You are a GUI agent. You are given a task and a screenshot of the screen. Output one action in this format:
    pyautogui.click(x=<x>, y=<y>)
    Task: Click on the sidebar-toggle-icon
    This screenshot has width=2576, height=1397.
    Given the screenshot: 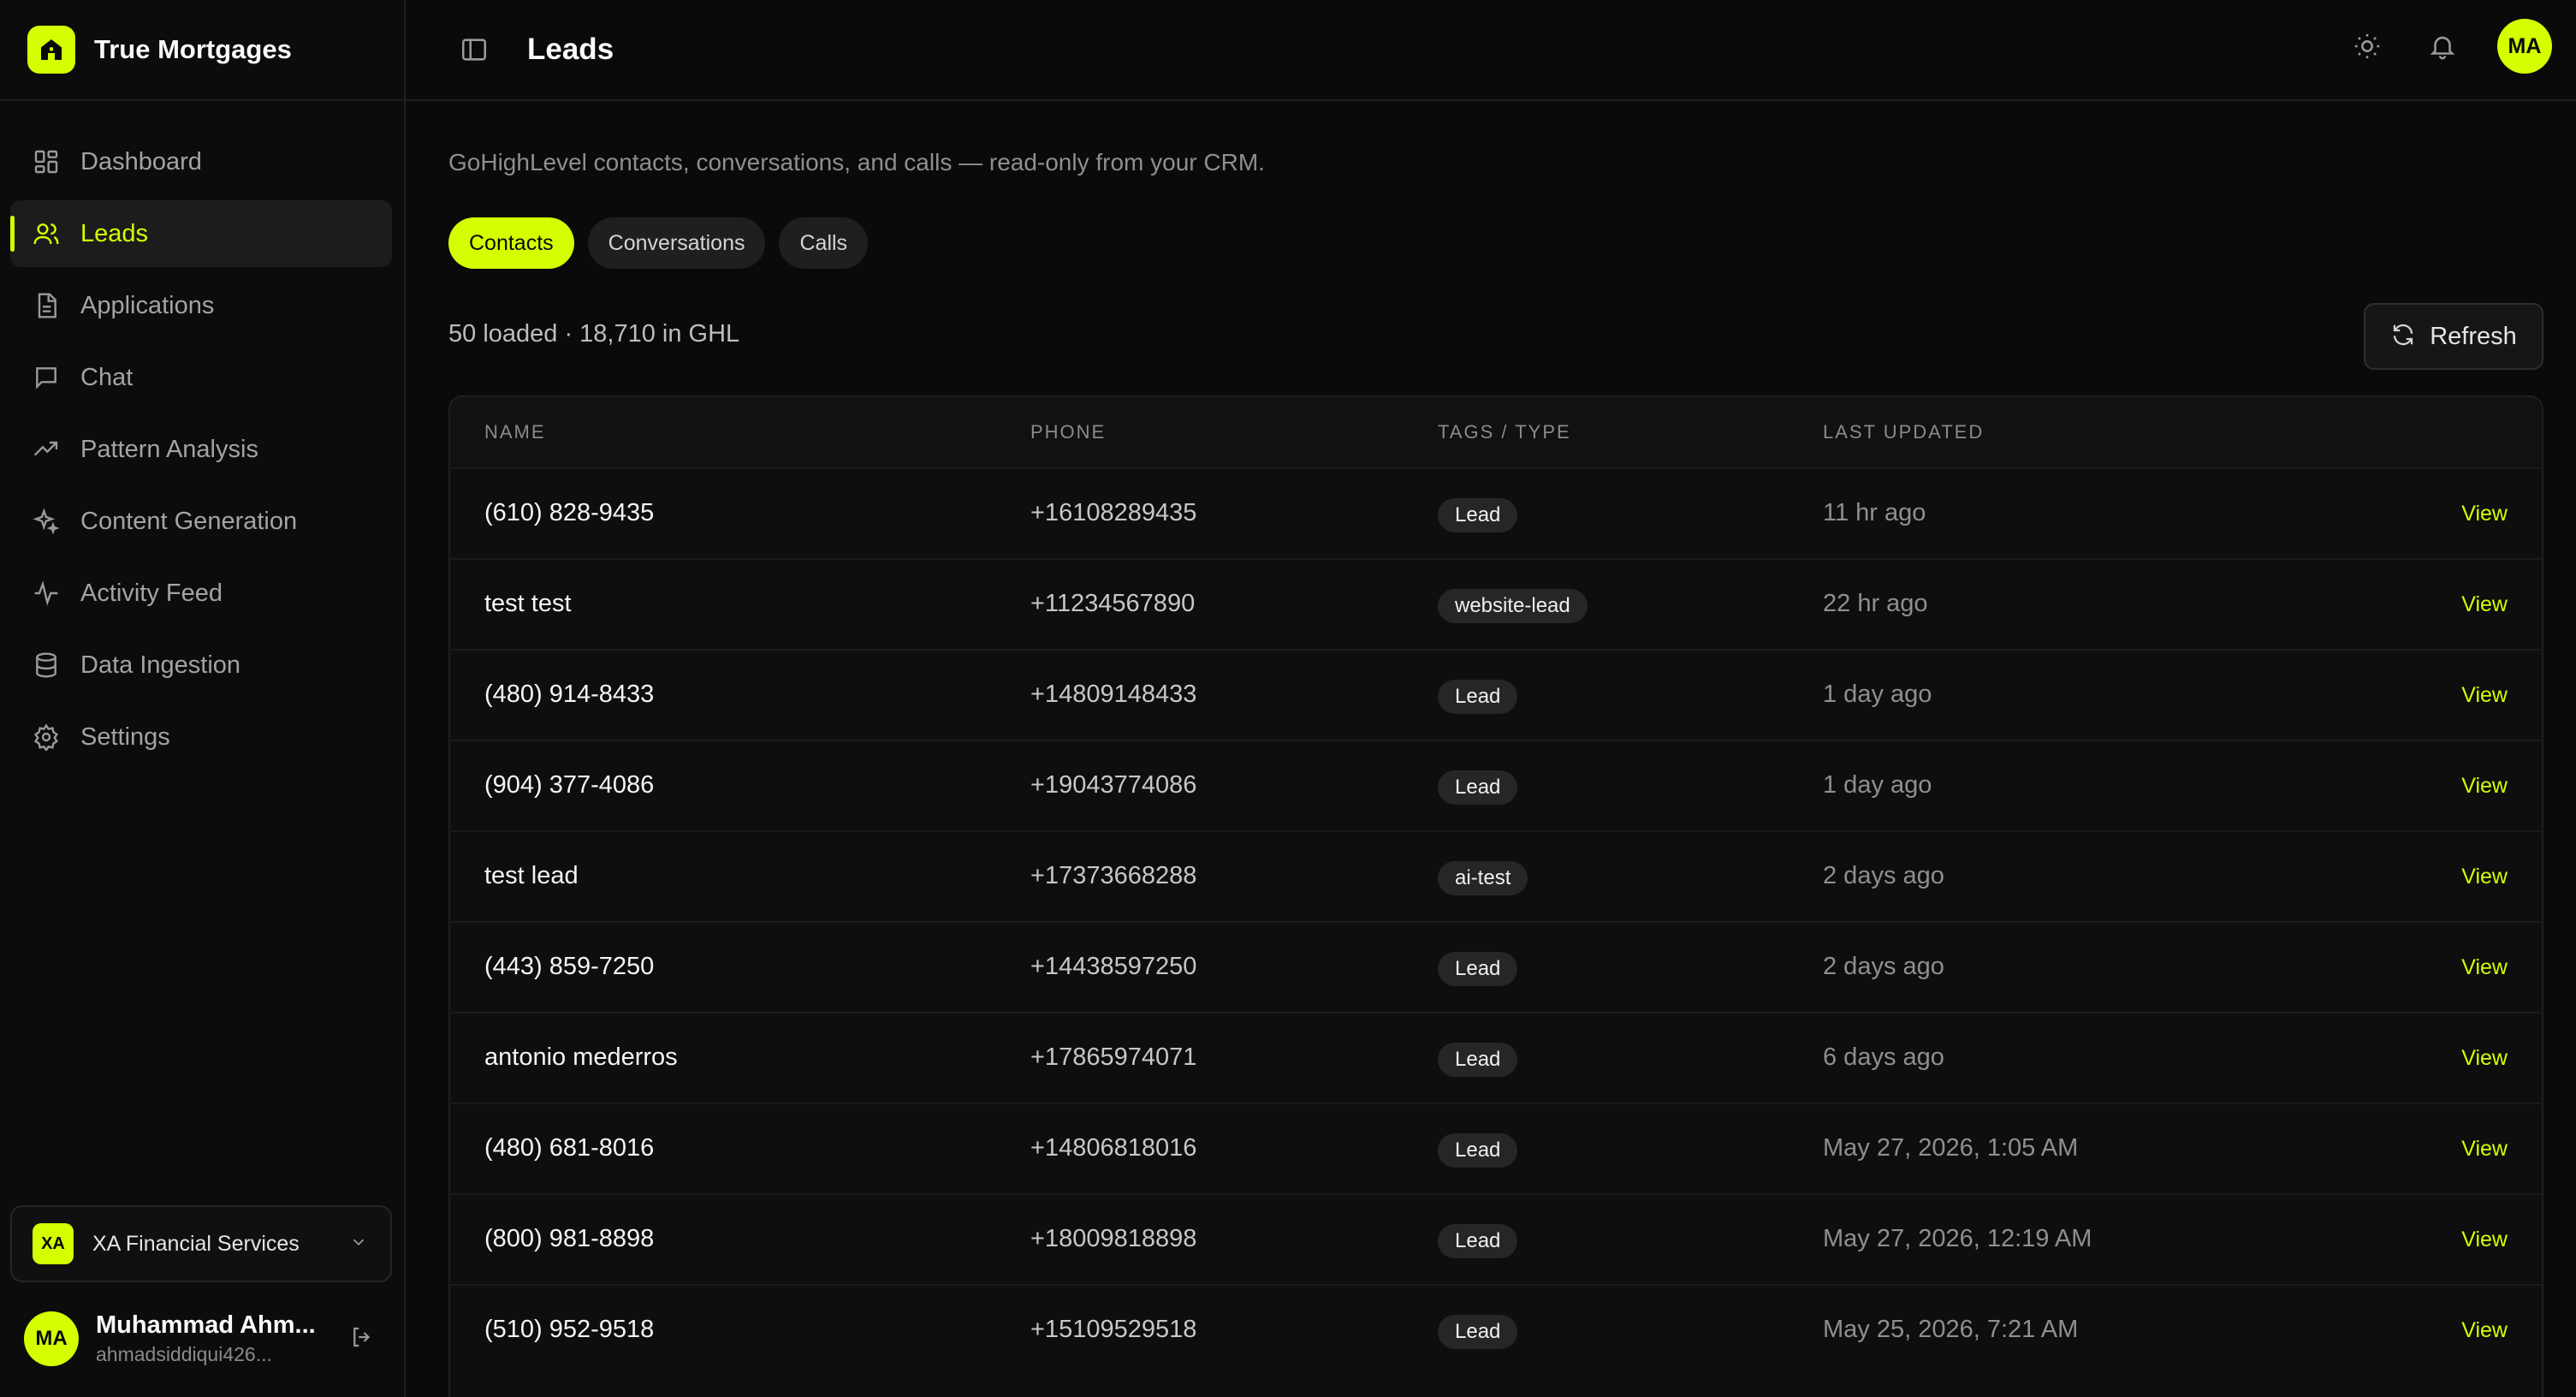 What is the action you would take?
    pyautogui.click(x=474, y=50)
    